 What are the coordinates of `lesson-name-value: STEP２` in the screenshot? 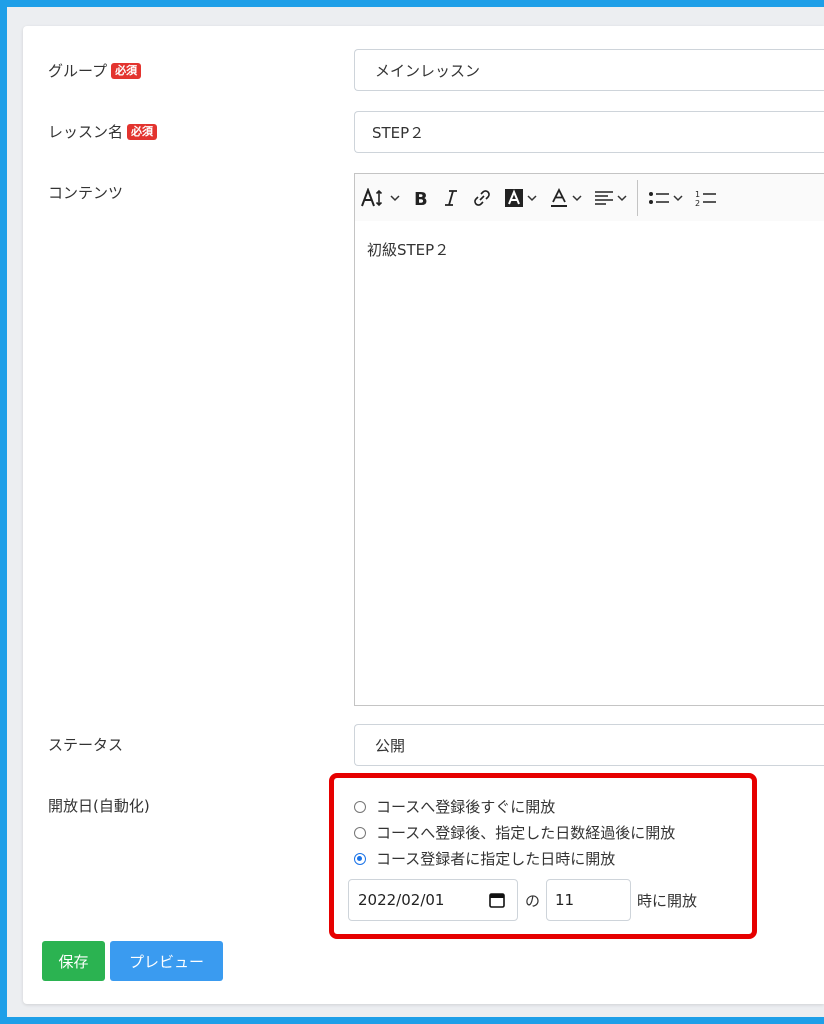 It's located at (398, 132).